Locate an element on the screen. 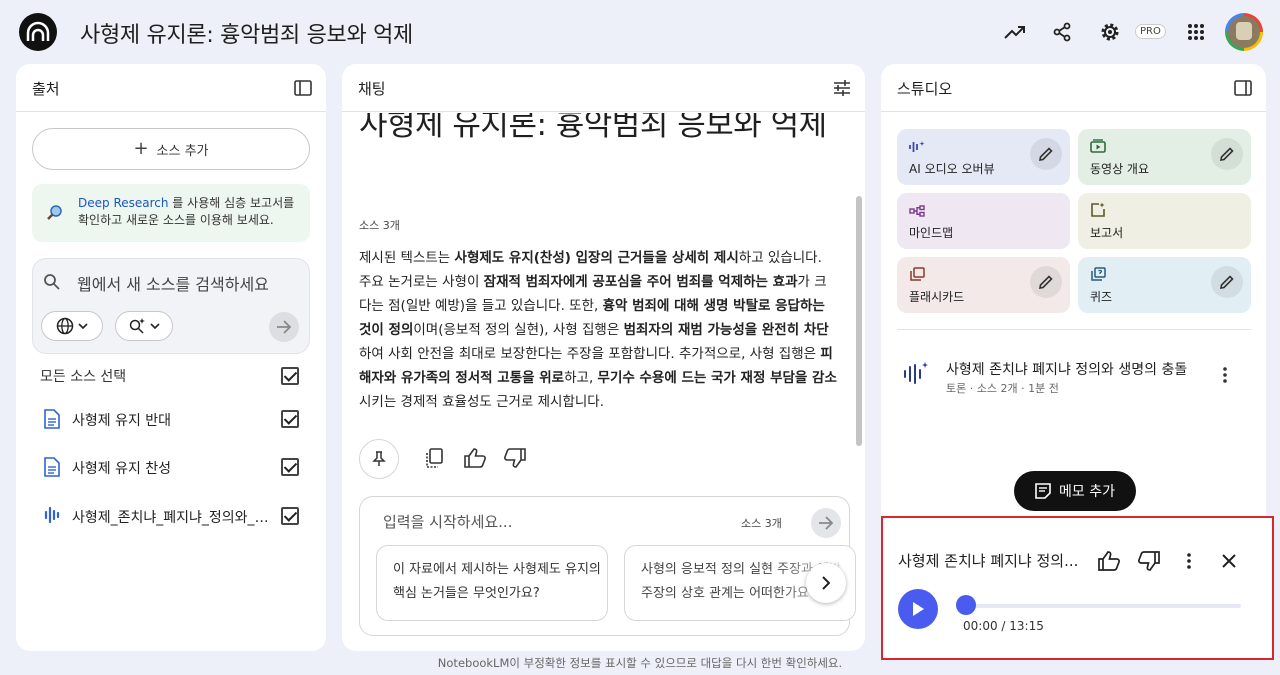 The width and height of the screenshot is (1280, 675). chat-scrollbar is located at coordinates (859, 321).